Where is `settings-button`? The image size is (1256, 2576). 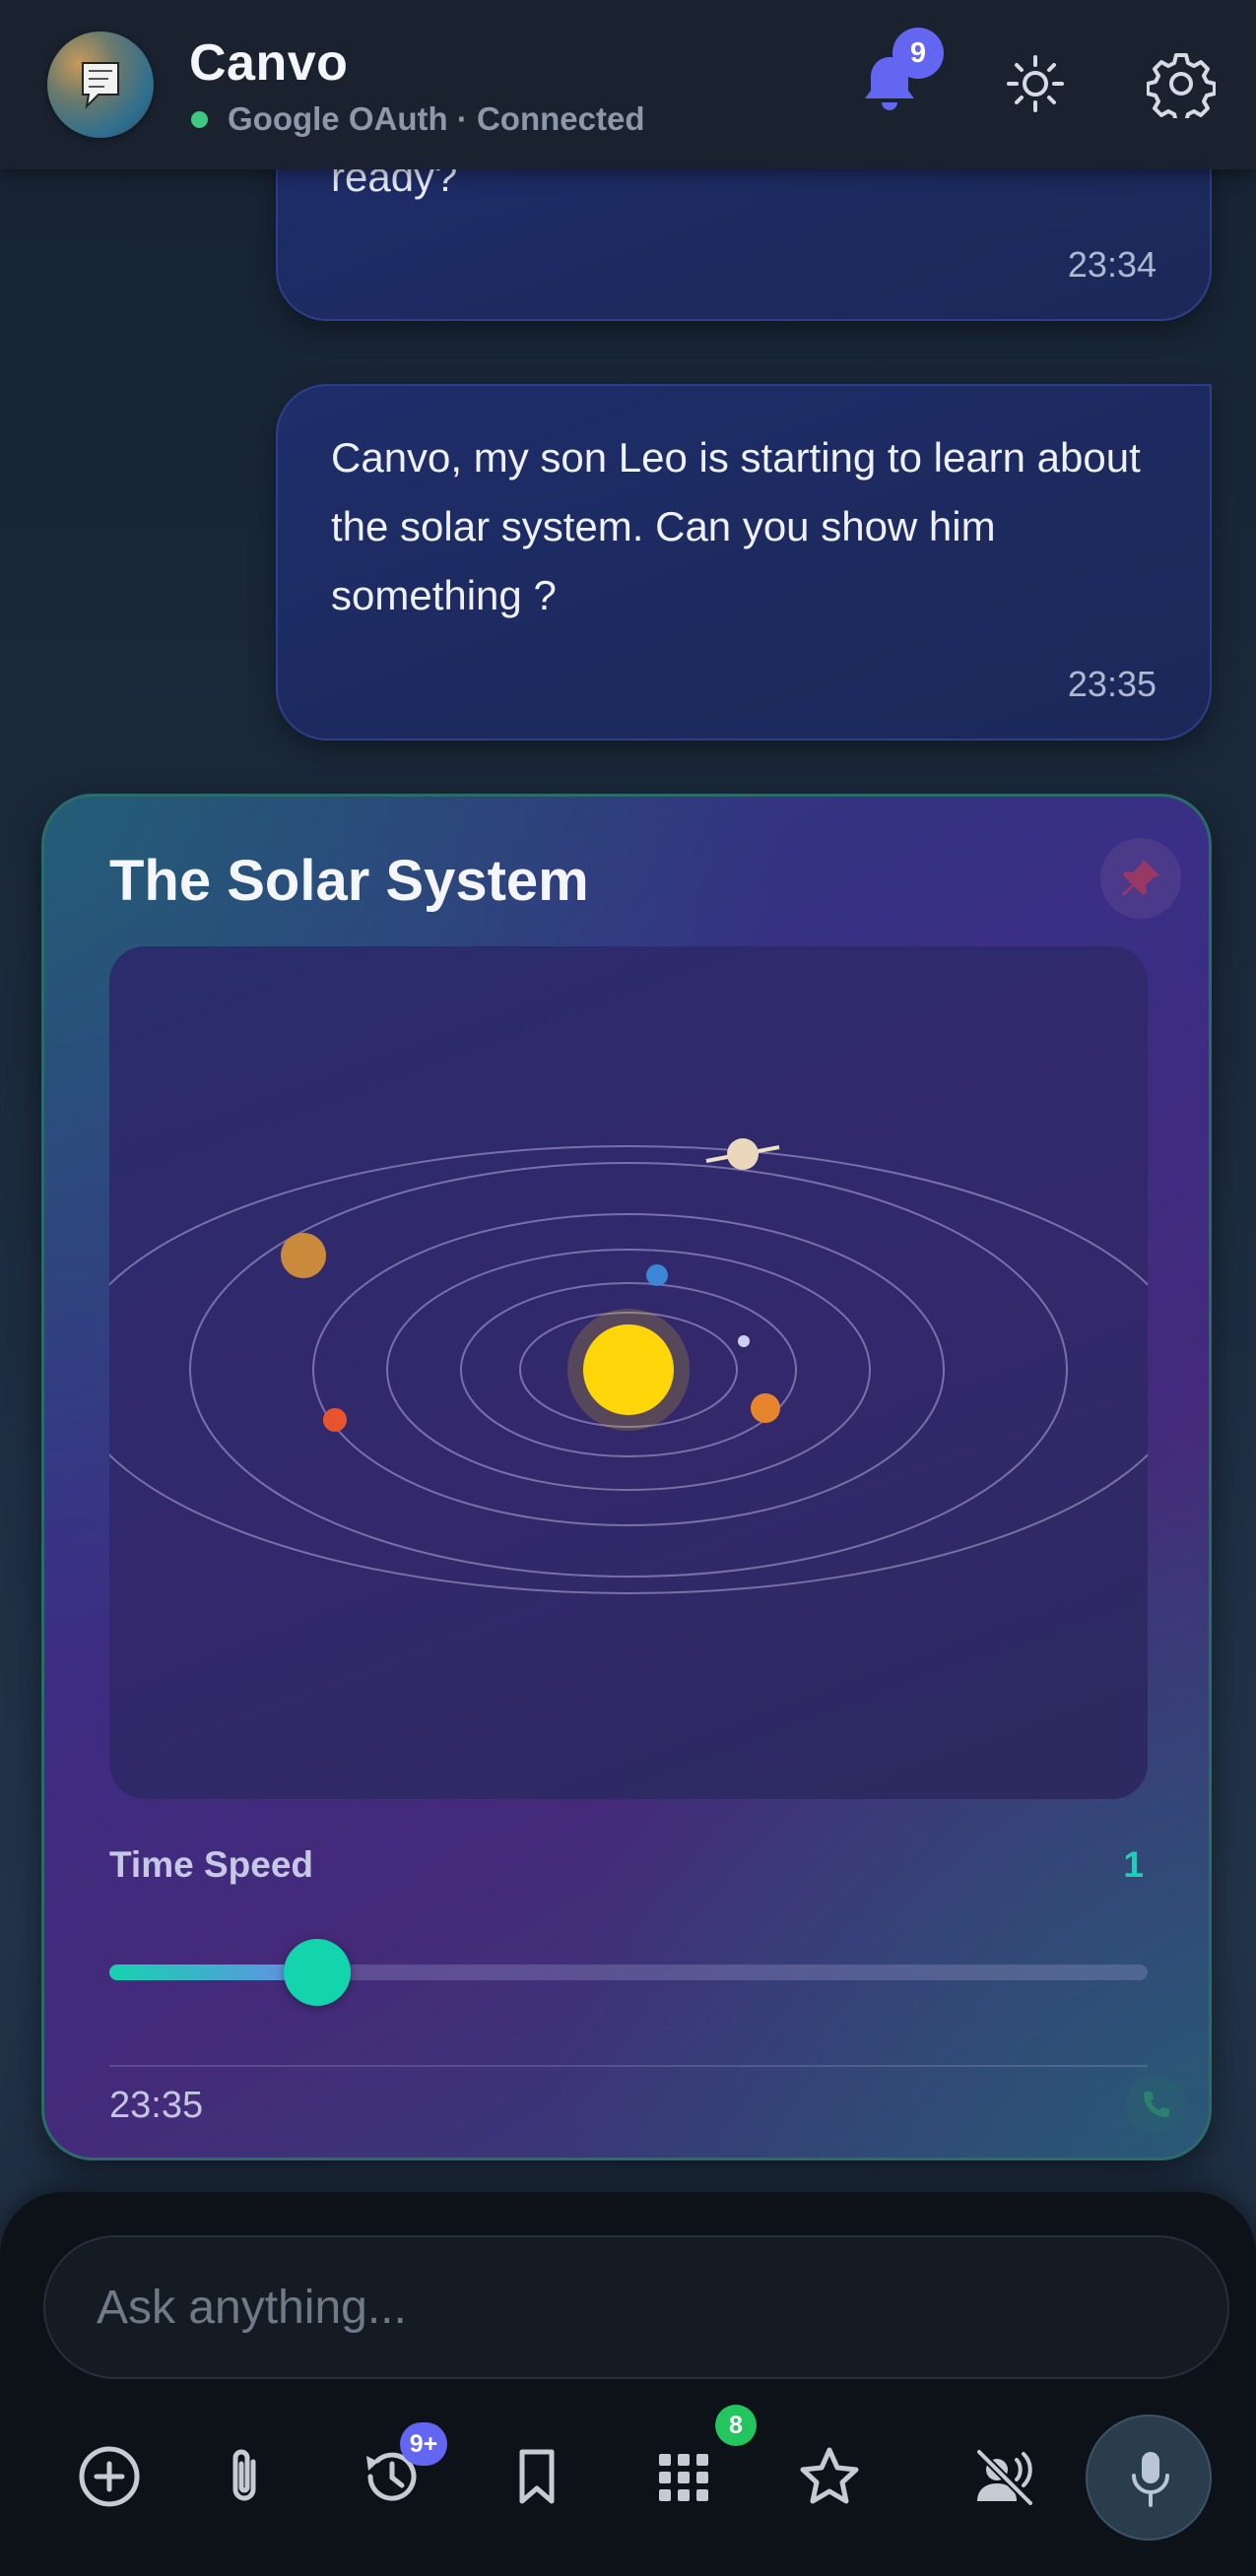
settings-button is located at coordinates (1181, 86).